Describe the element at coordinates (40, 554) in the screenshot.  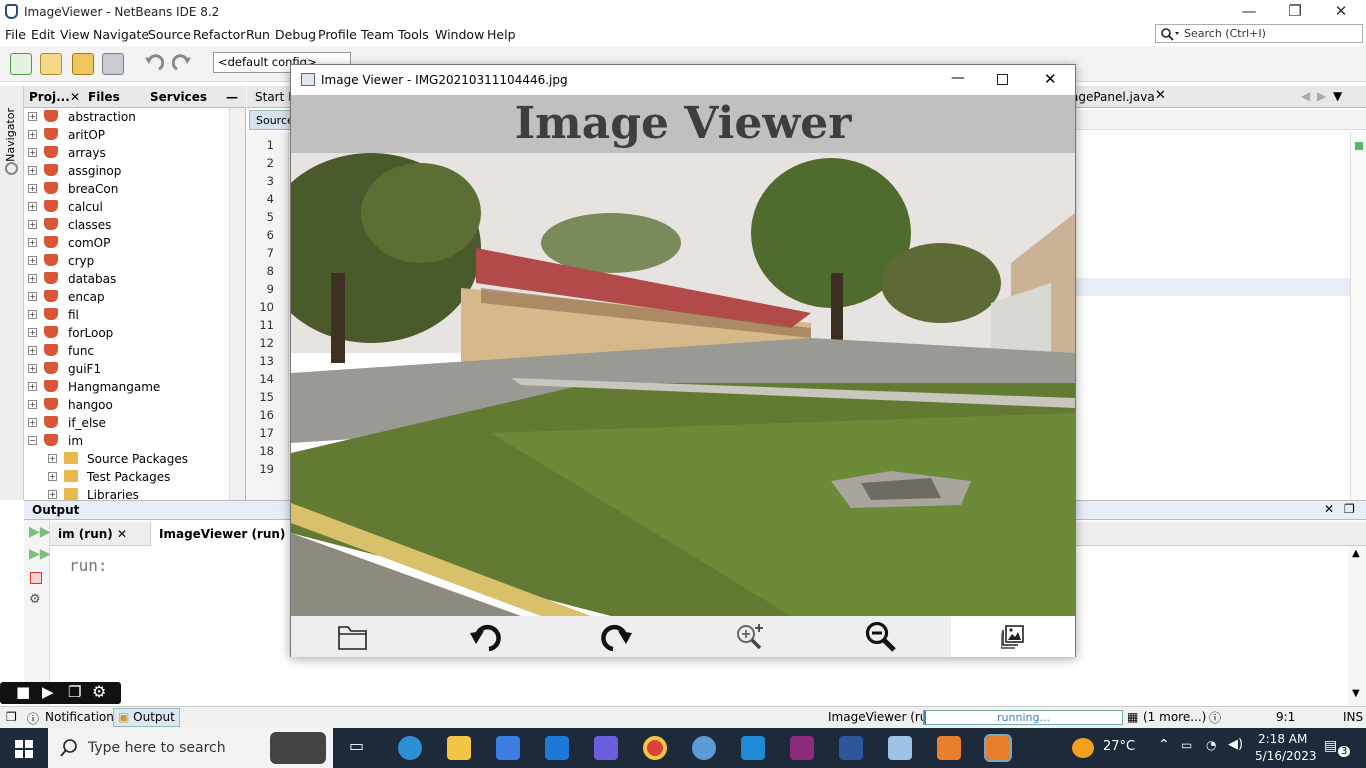
I see `rerun-with-params-icon: ▶▶` at that location.